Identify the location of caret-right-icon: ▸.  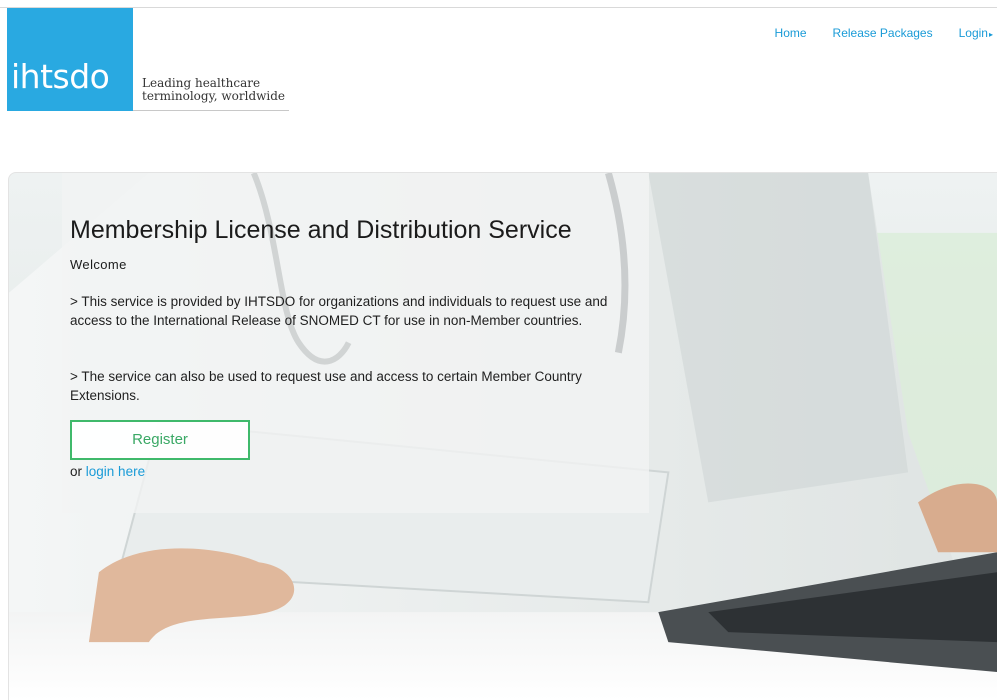
(990, 34).